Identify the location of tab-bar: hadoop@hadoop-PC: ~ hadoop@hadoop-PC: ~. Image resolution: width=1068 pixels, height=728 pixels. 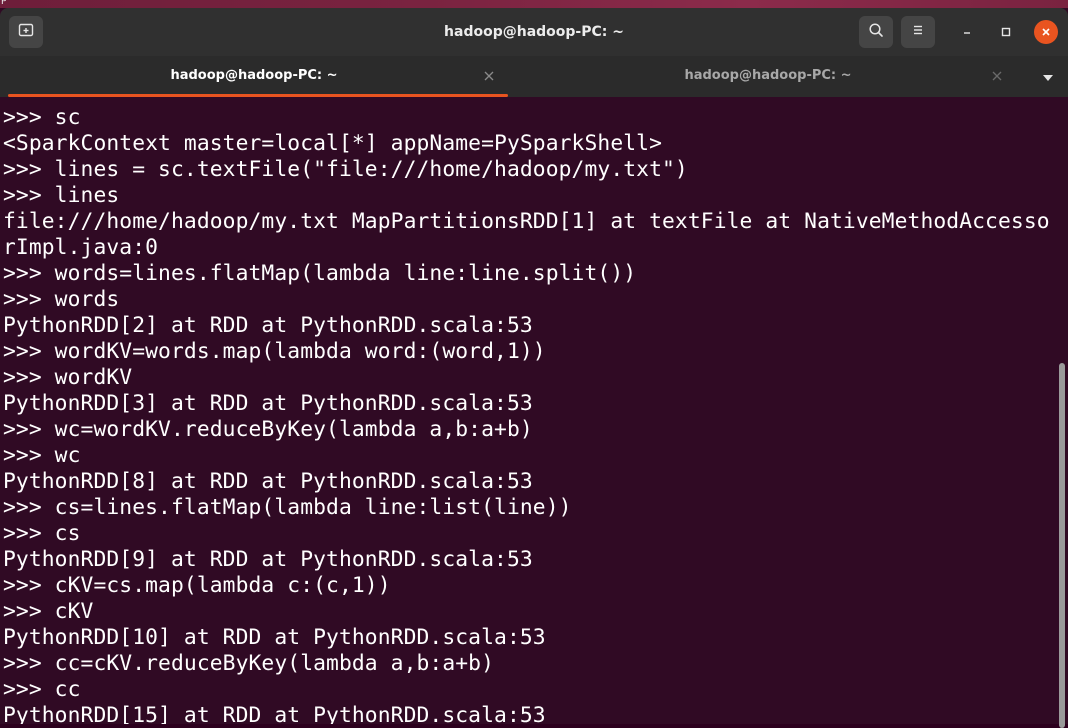
(534, 76).